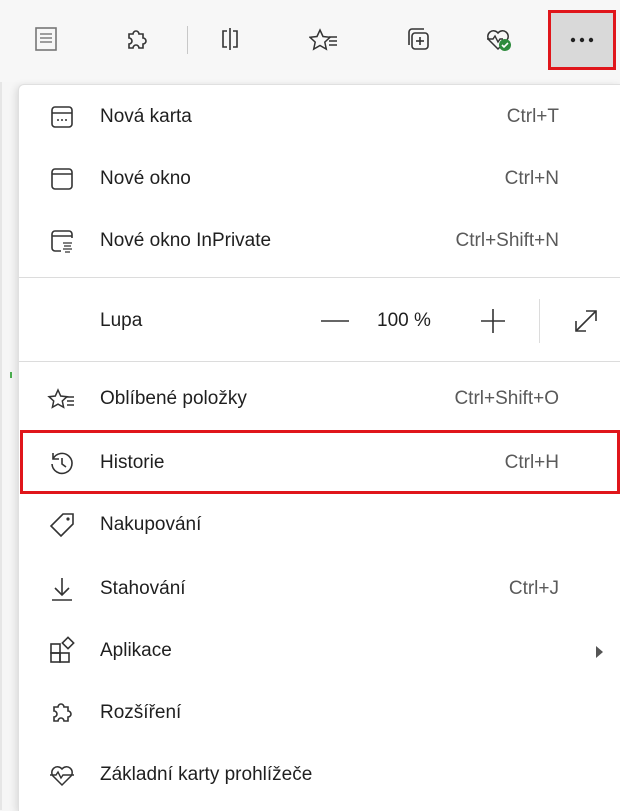  I want to click on menu-item-favorites: Oblíbené položky Ctrl+Shift+O, so click(319, 399).